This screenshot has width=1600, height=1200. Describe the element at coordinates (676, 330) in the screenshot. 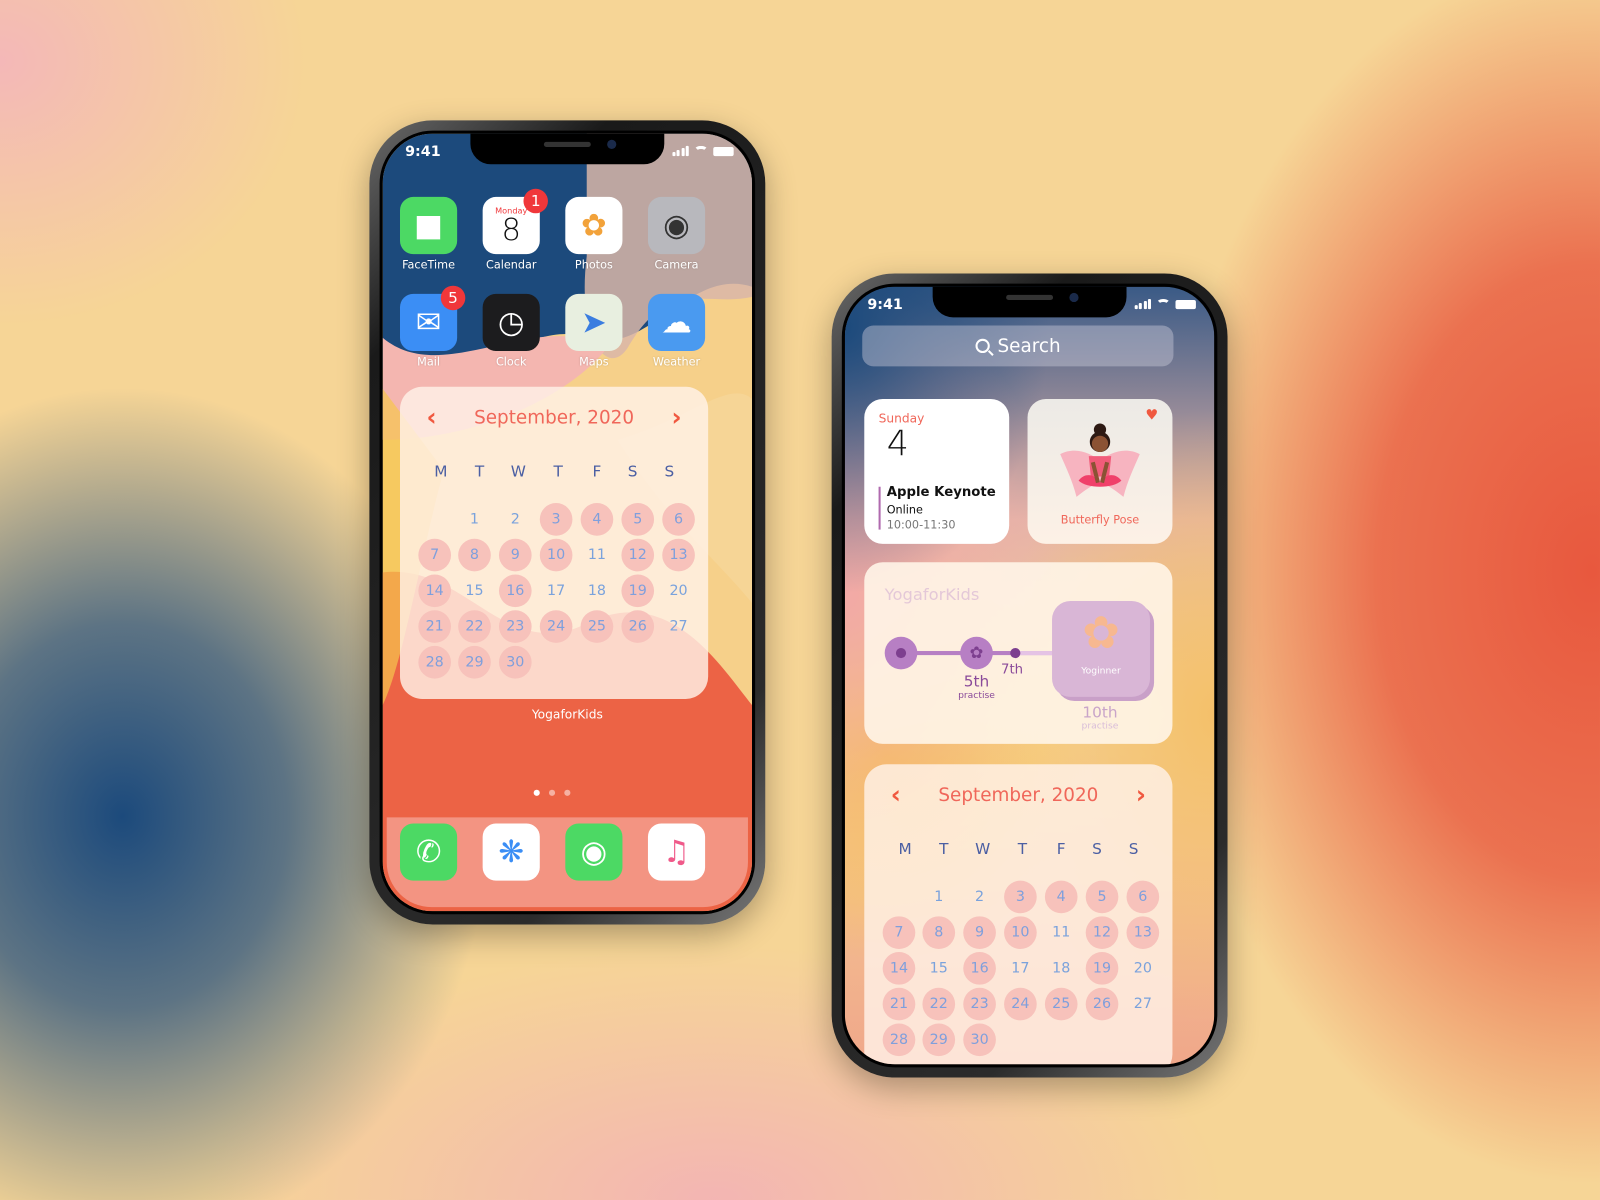

I see `app-weather: ☁ Weather` at that location.